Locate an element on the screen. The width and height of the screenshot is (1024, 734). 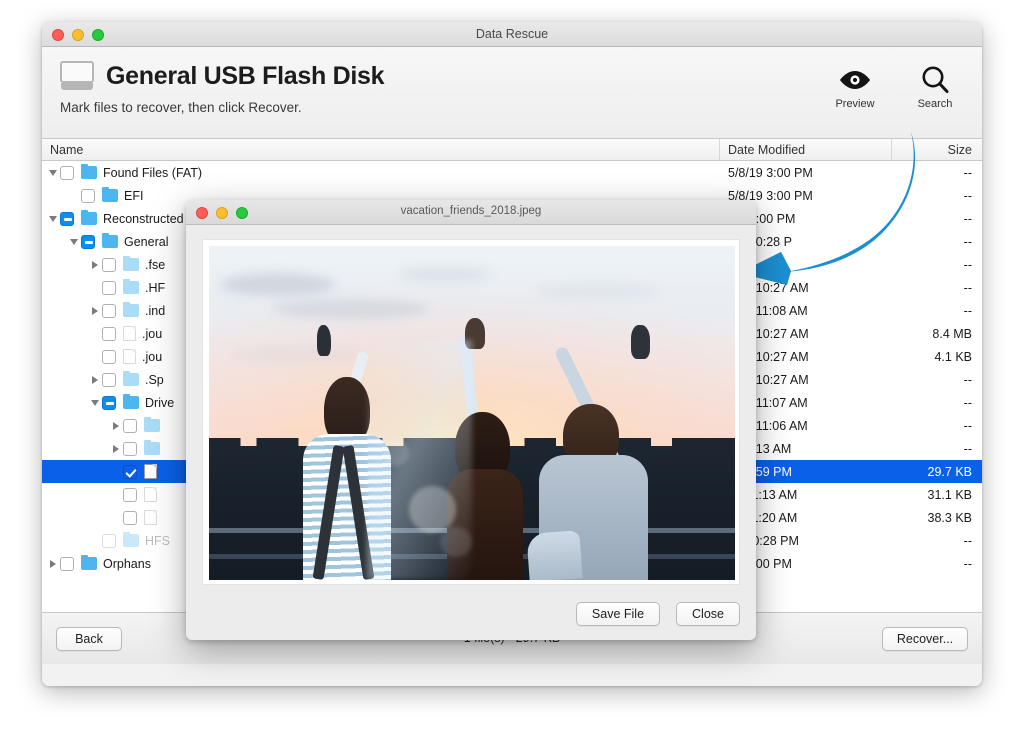
preview-title: vacation_friends_2018.jpeg is located at coordinates (471, 211).